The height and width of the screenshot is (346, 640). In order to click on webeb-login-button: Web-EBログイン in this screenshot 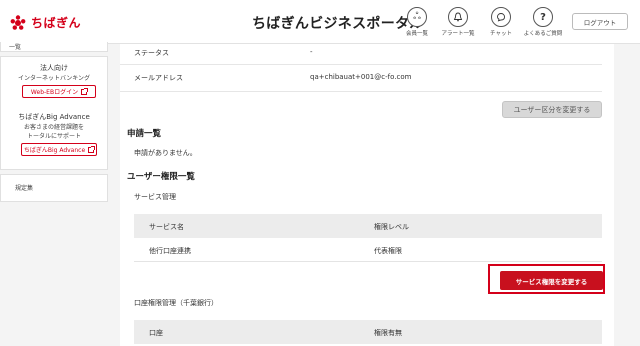, I will do `click(59, 91)`.